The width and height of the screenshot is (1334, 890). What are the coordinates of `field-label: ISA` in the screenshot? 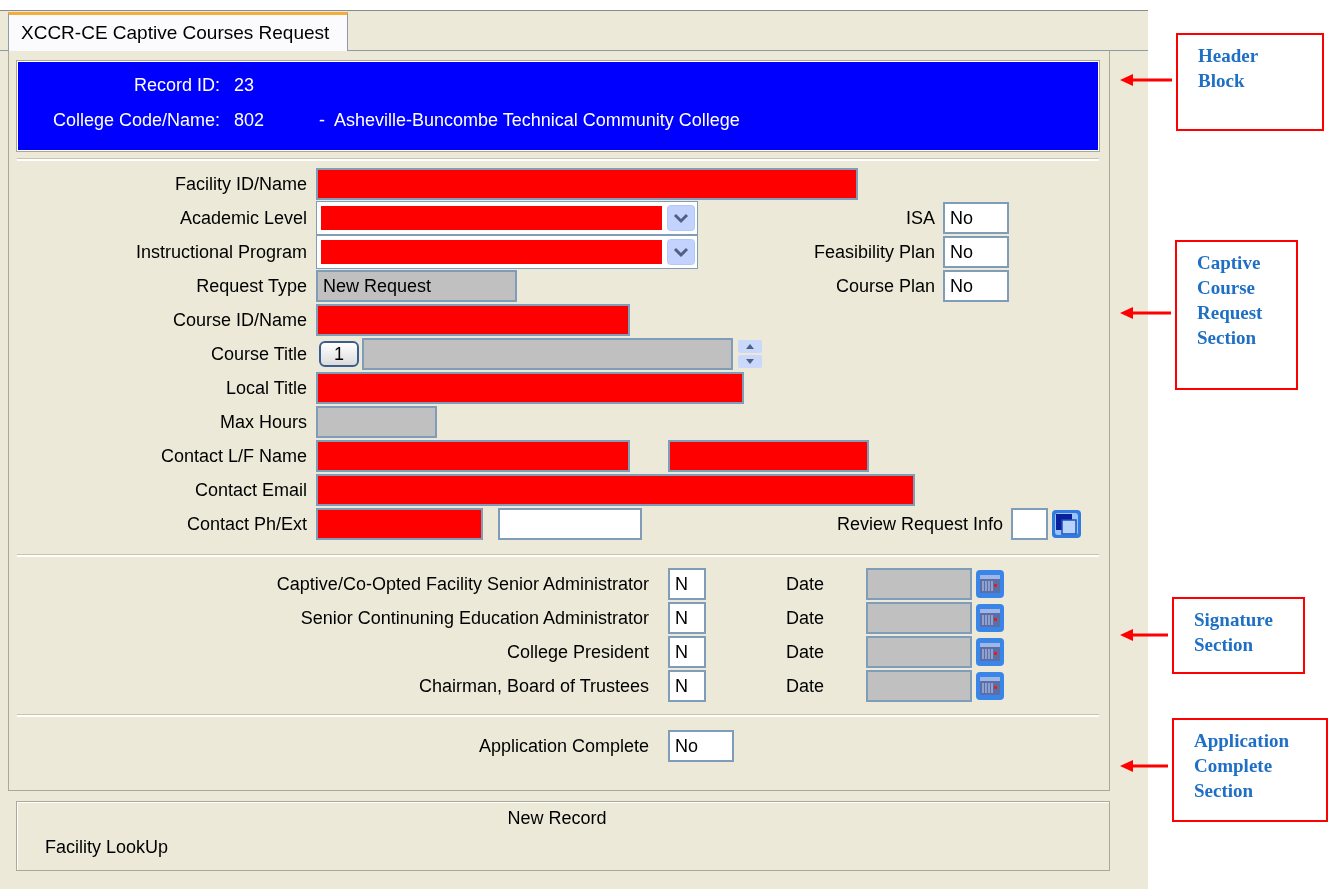 It's located at (920, 218).